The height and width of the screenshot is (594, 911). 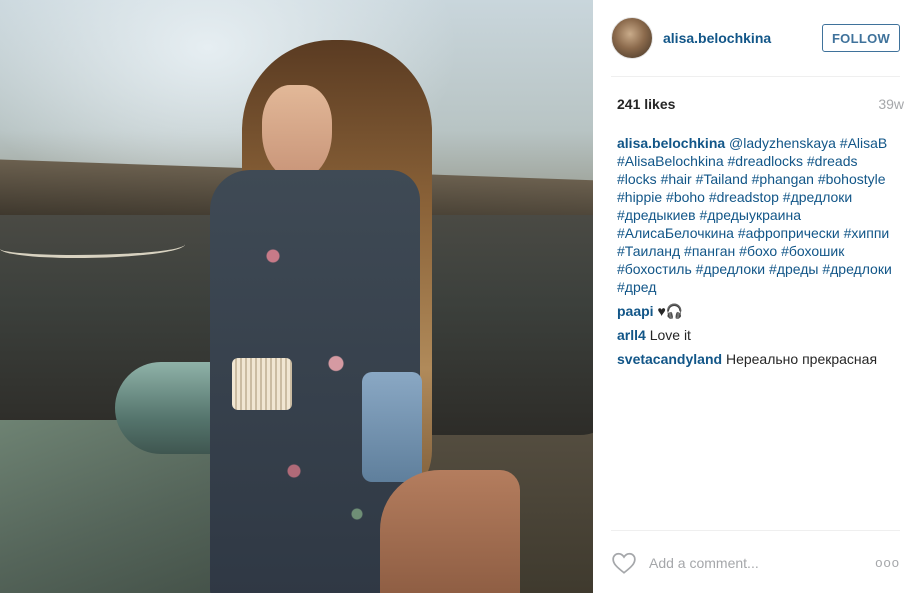 What do you see at coordinates (668, 335) in the screenshot?
I see `comment-text: Love it` at bounding box center [668, 335].